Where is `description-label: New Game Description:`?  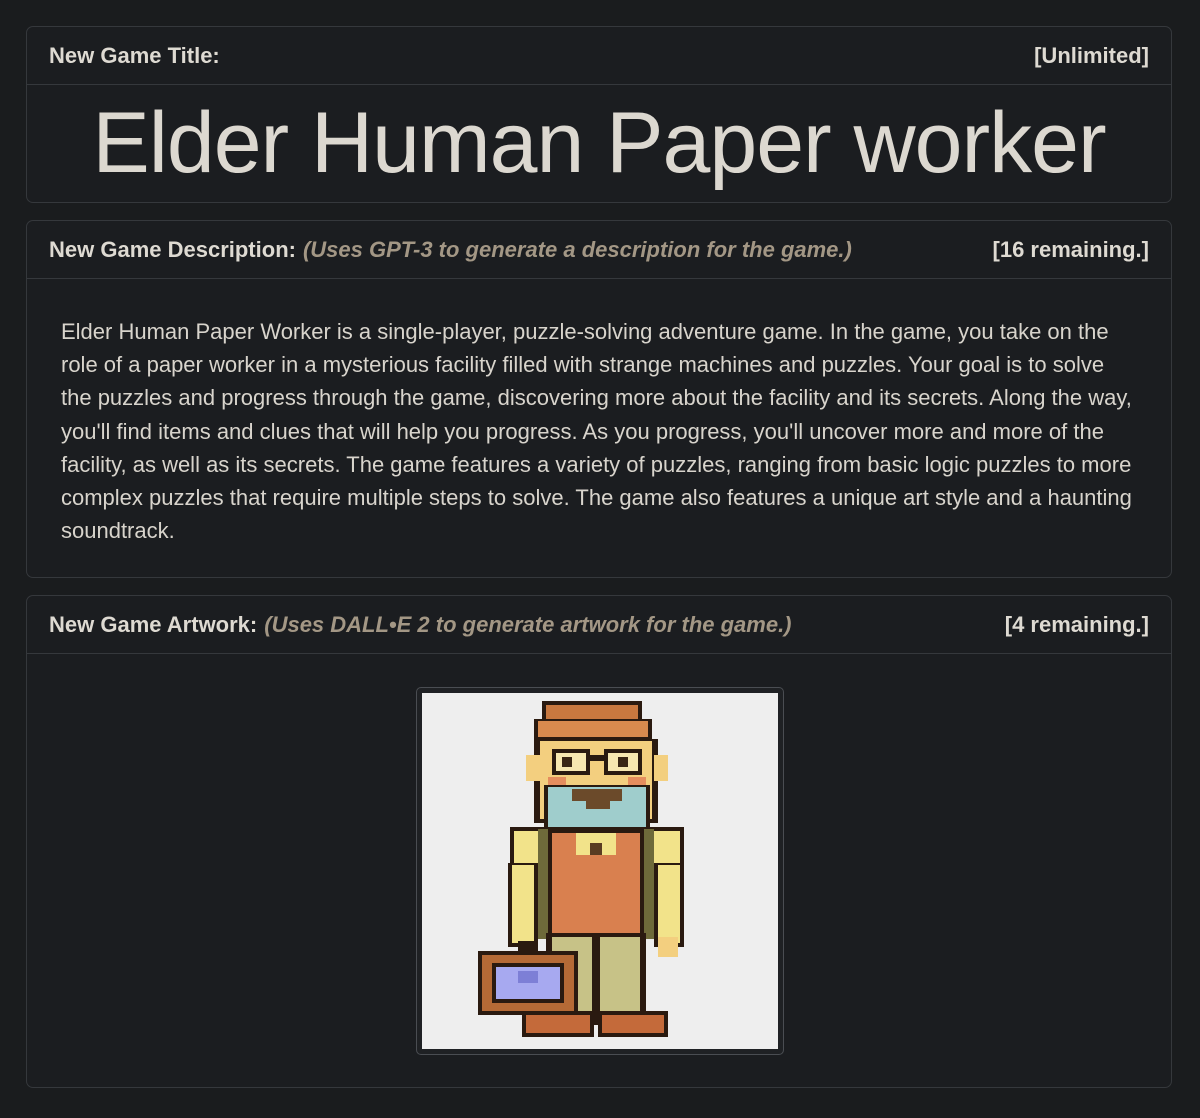 description-label: New Game Description: is located at coordinates (172, 249).